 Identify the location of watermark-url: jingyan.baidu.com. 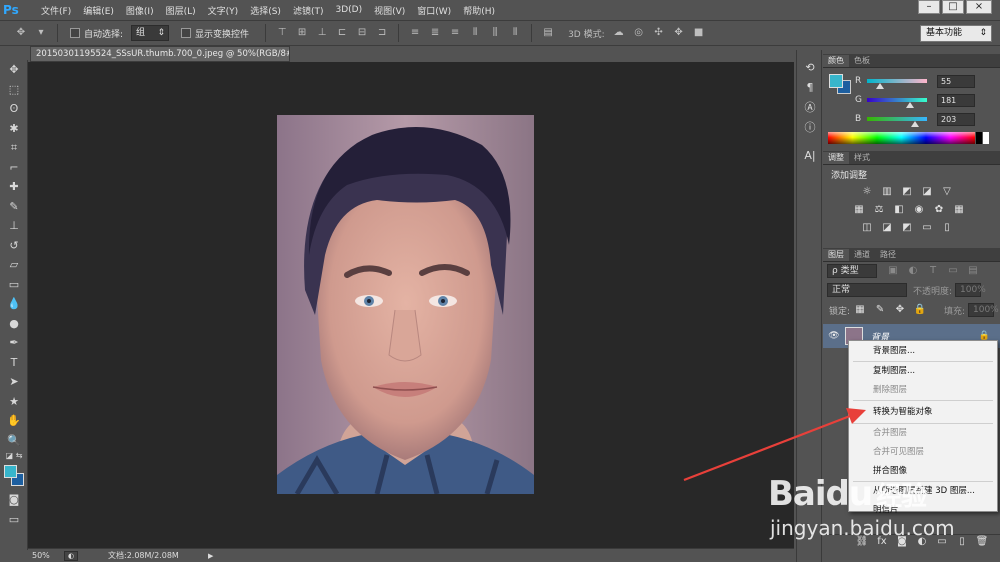
(862, 528).